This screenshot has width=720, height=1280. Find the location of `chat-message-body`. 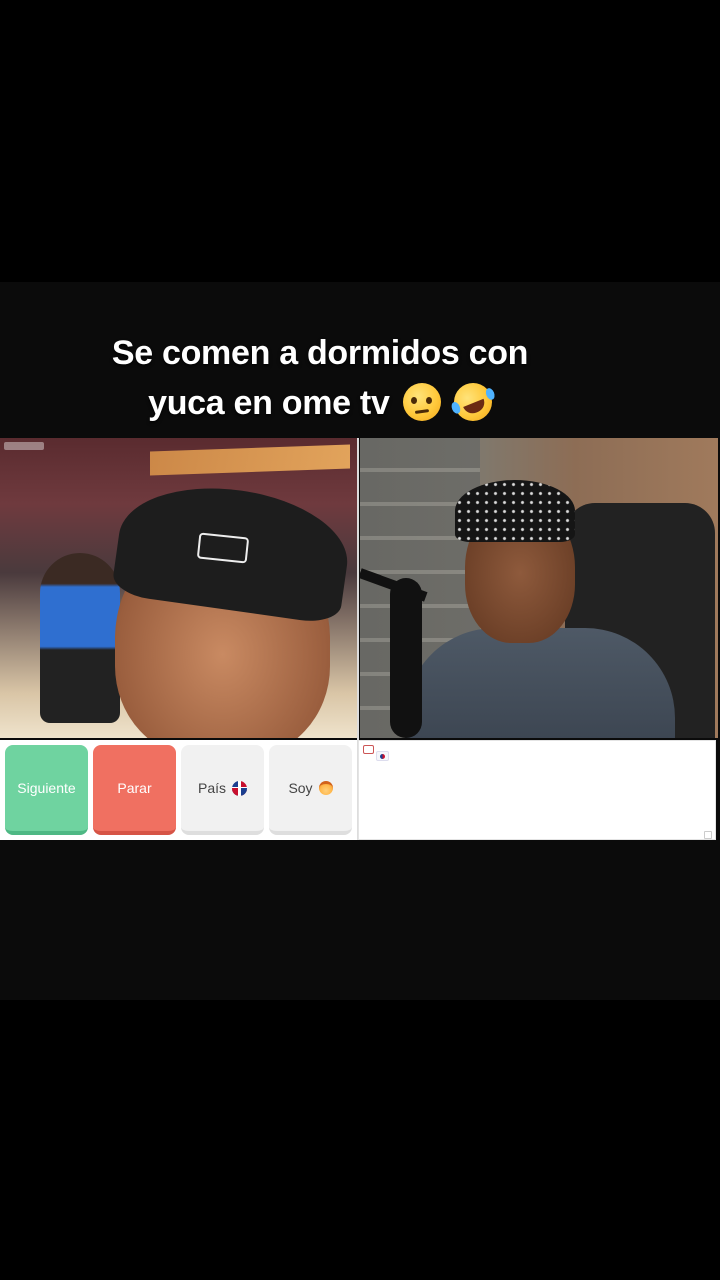

chat-message-body is located at coordinates (382, 756).